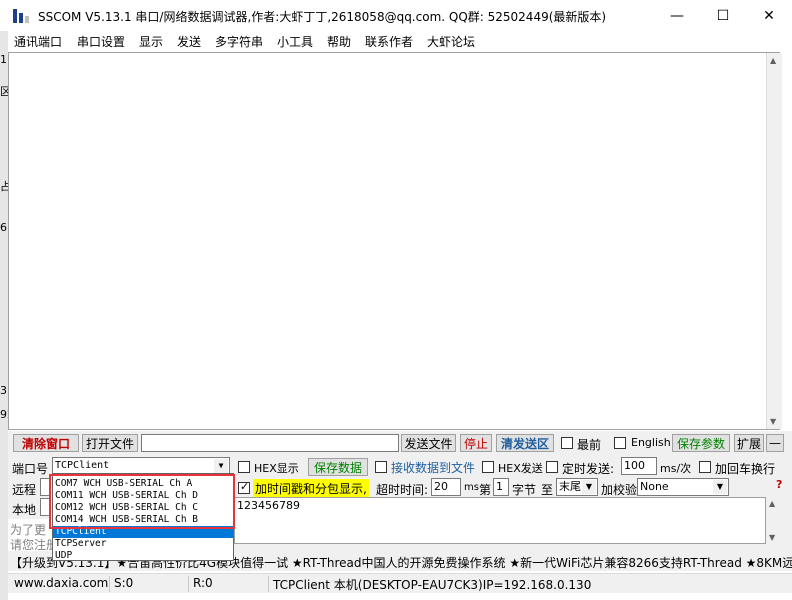  What do you see at coordinates (567, 443) in the screenshot?
I see `topmost-checkbox` at bounding box center [567, 443].